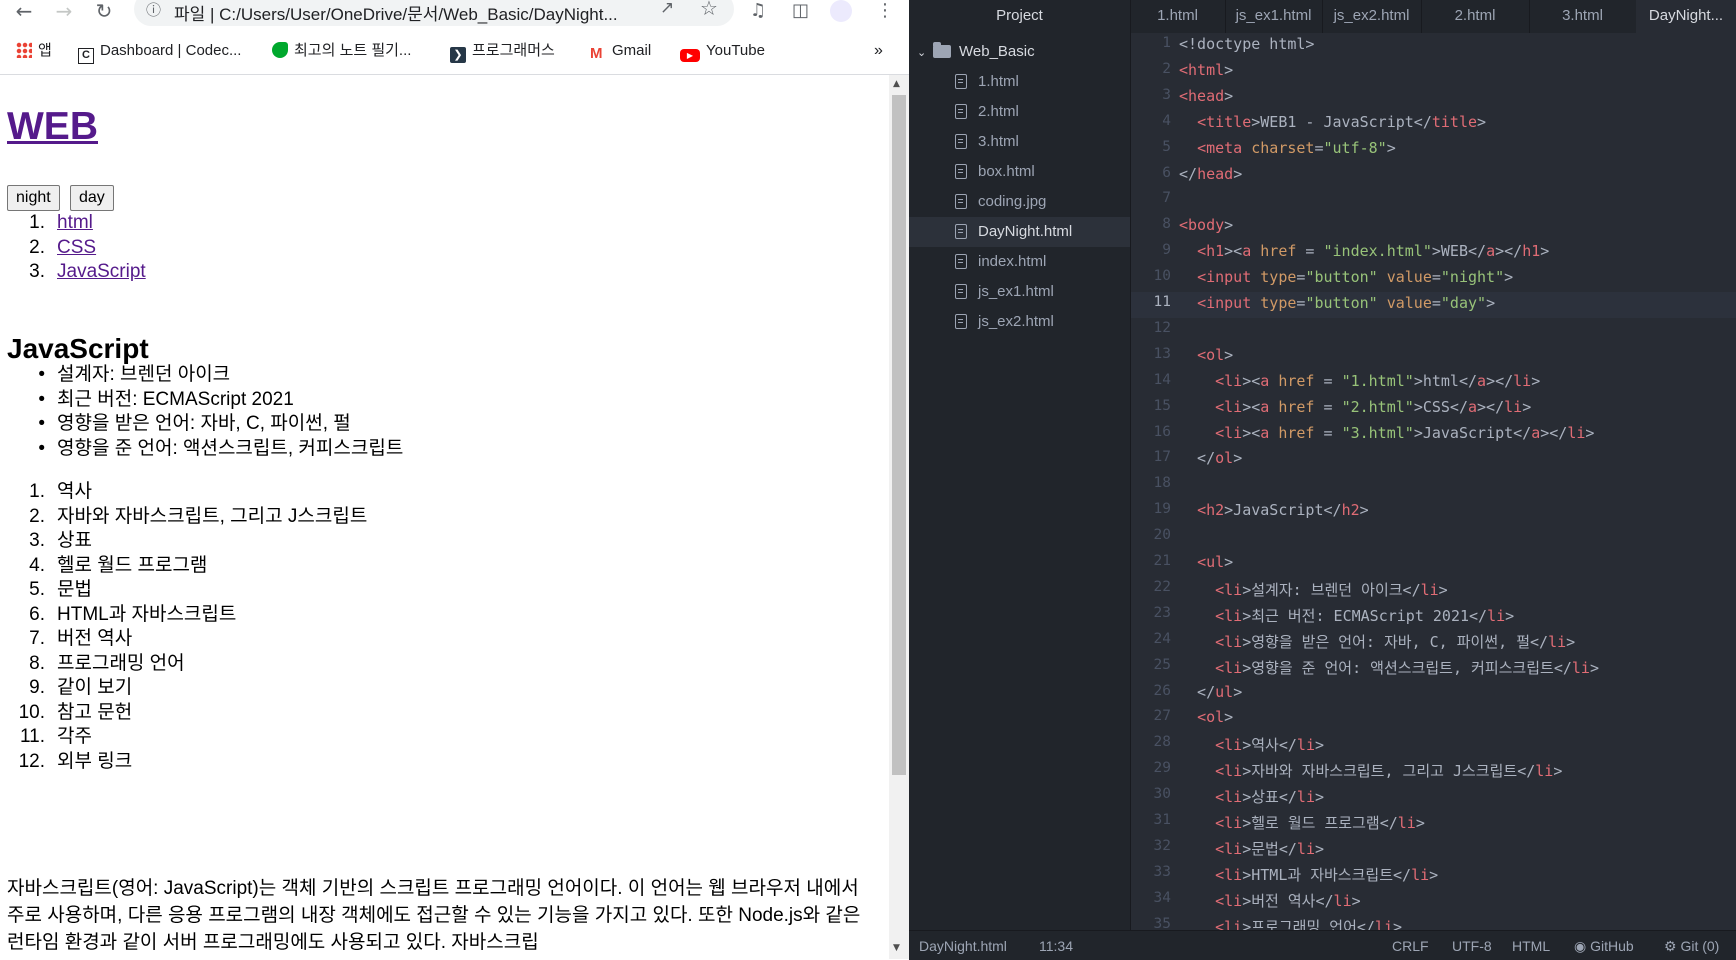 The height and width of the screenshot is (960, 1736). I want to click on scroll-down-arrow-icon: ▼, so click(896, 948).